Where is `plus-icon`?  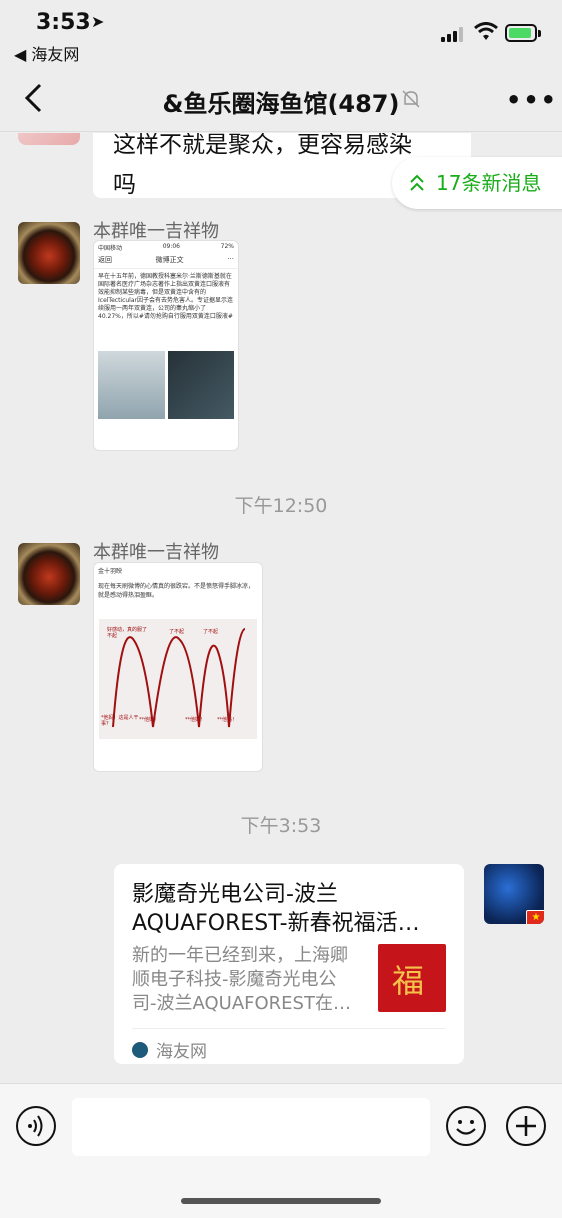 plus-icon is located at coordinates (526, 1126).